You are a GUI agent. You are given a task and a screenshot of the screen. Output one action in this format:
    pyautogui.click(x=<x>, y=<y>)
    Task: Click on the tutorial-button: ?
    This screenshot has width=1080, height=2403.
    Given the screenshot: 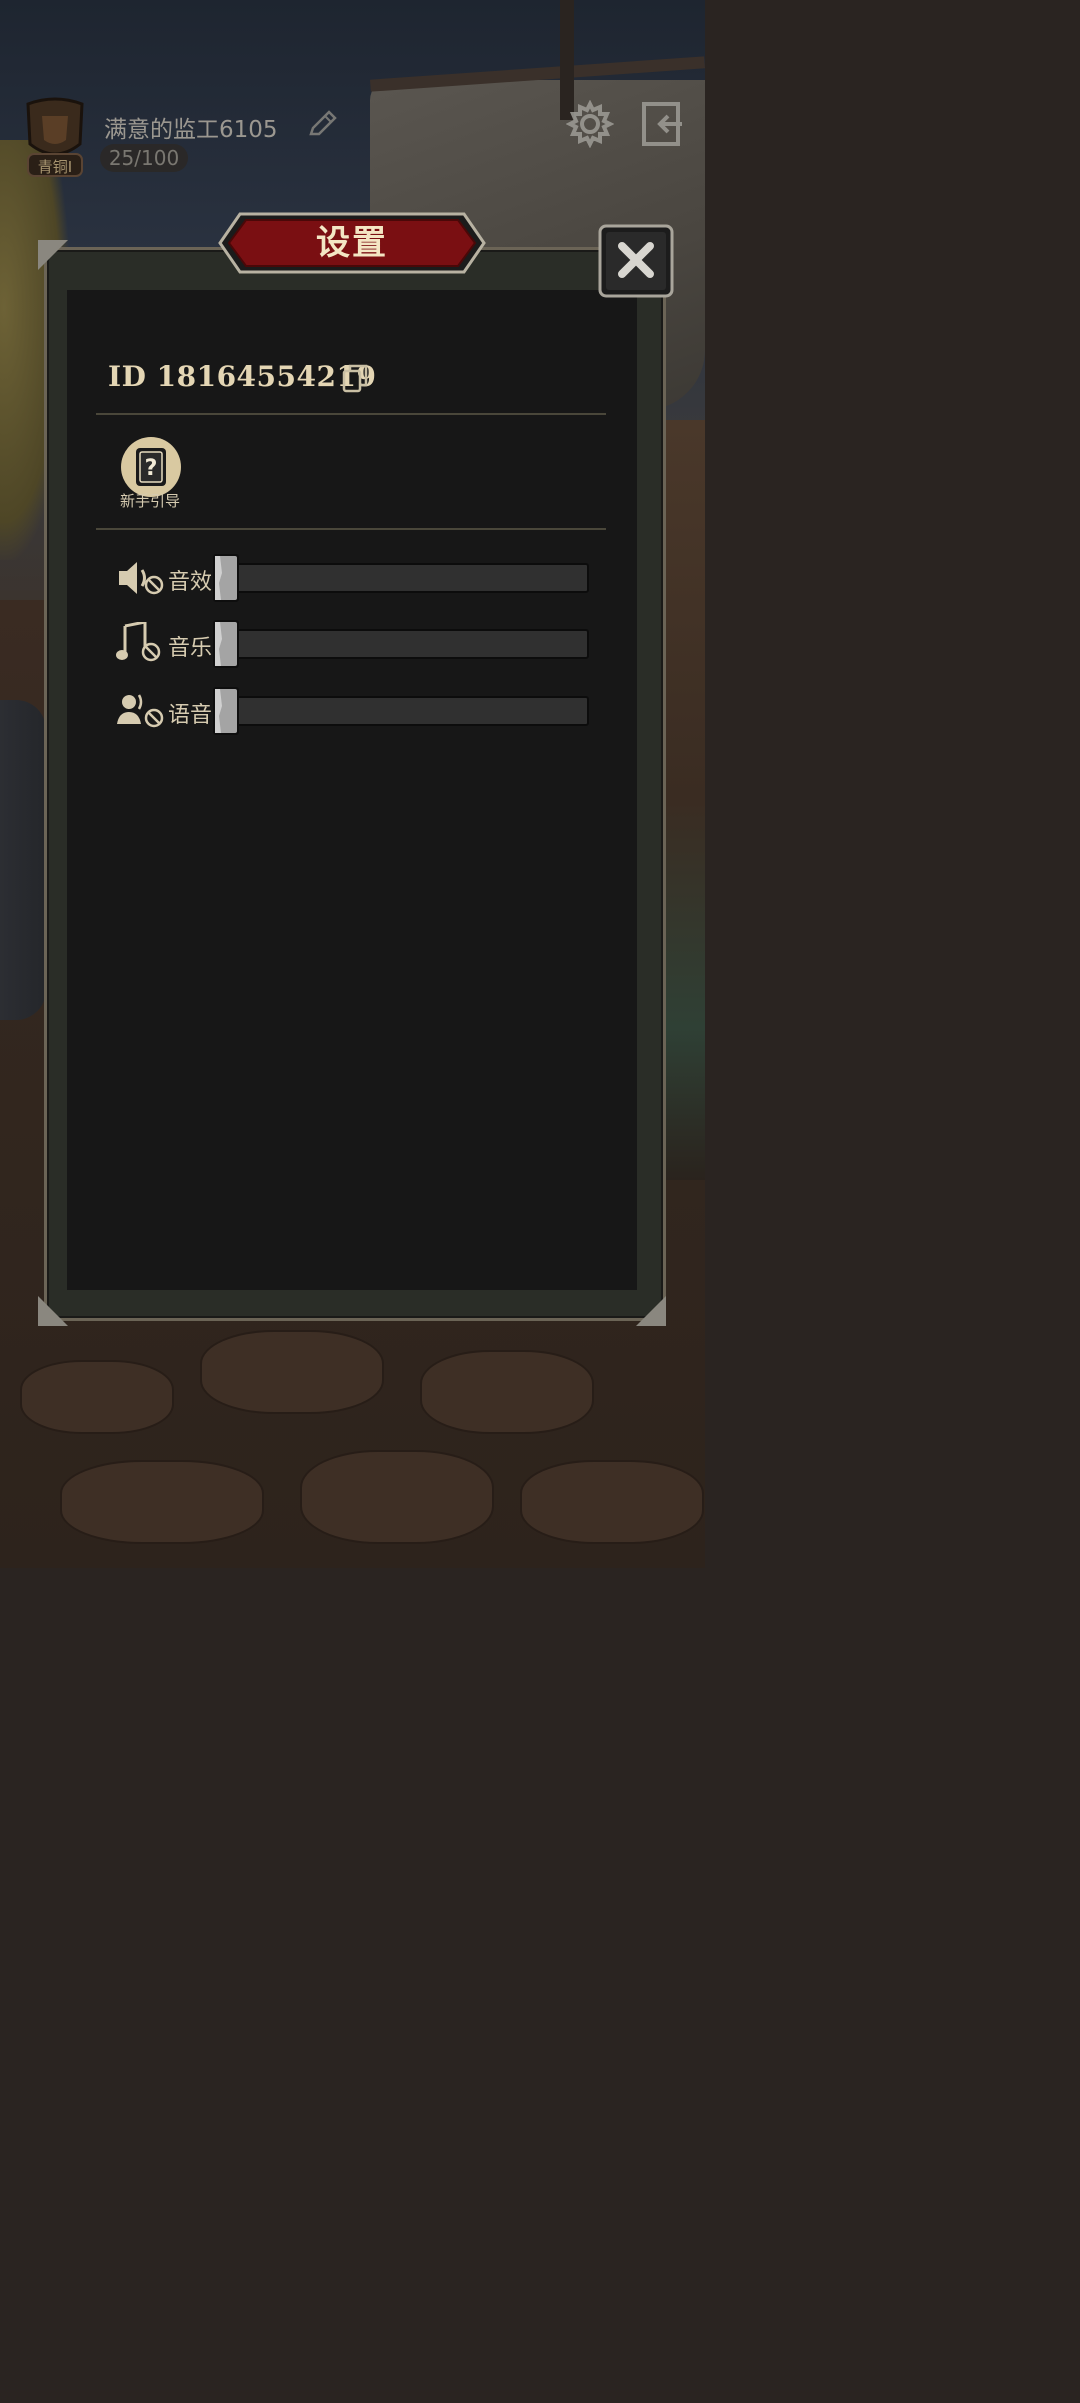 What is the action you would take?
    pyautogui.click(x=151, y=467)
    